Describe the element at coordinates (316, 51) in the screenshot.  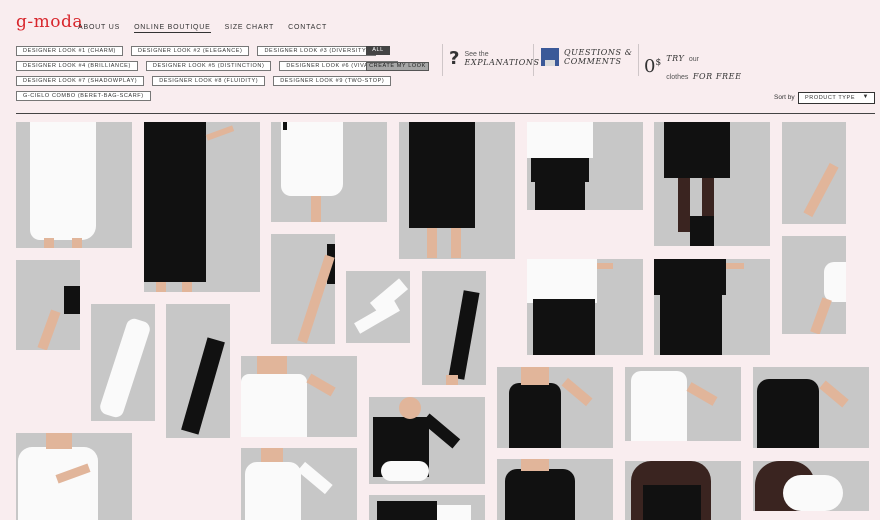
I see `look-button: DESIGNER LOOK #3 (DIVERSITY)` at that location.